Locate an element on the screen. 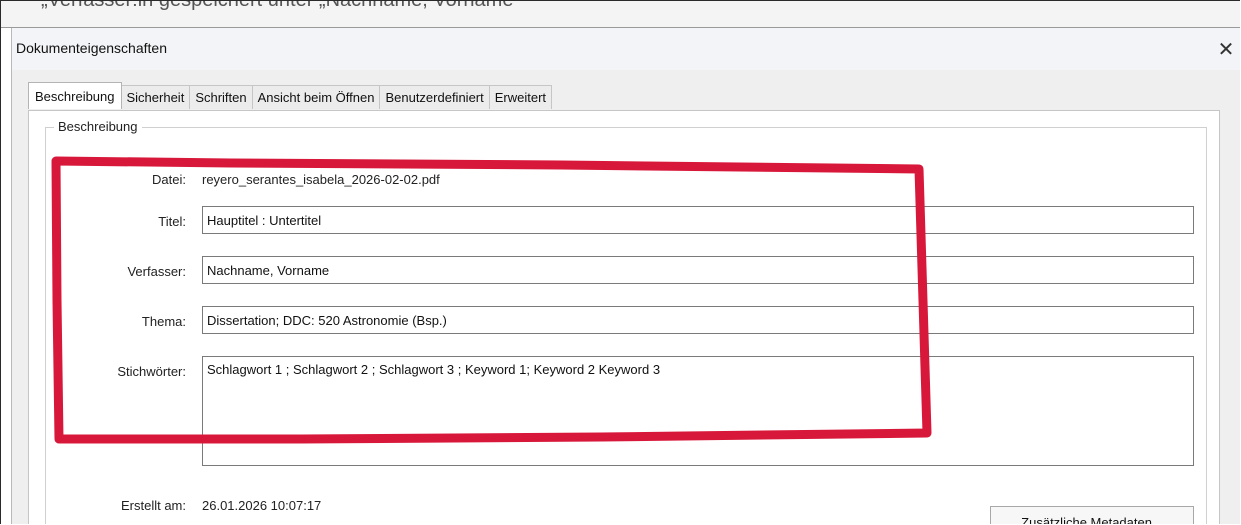 The width and height of the screenshot is (1241, 525). tab-ansicht-beim-oeffnen: Ansicht beim Öffnen is located at coordinates (316, 97).